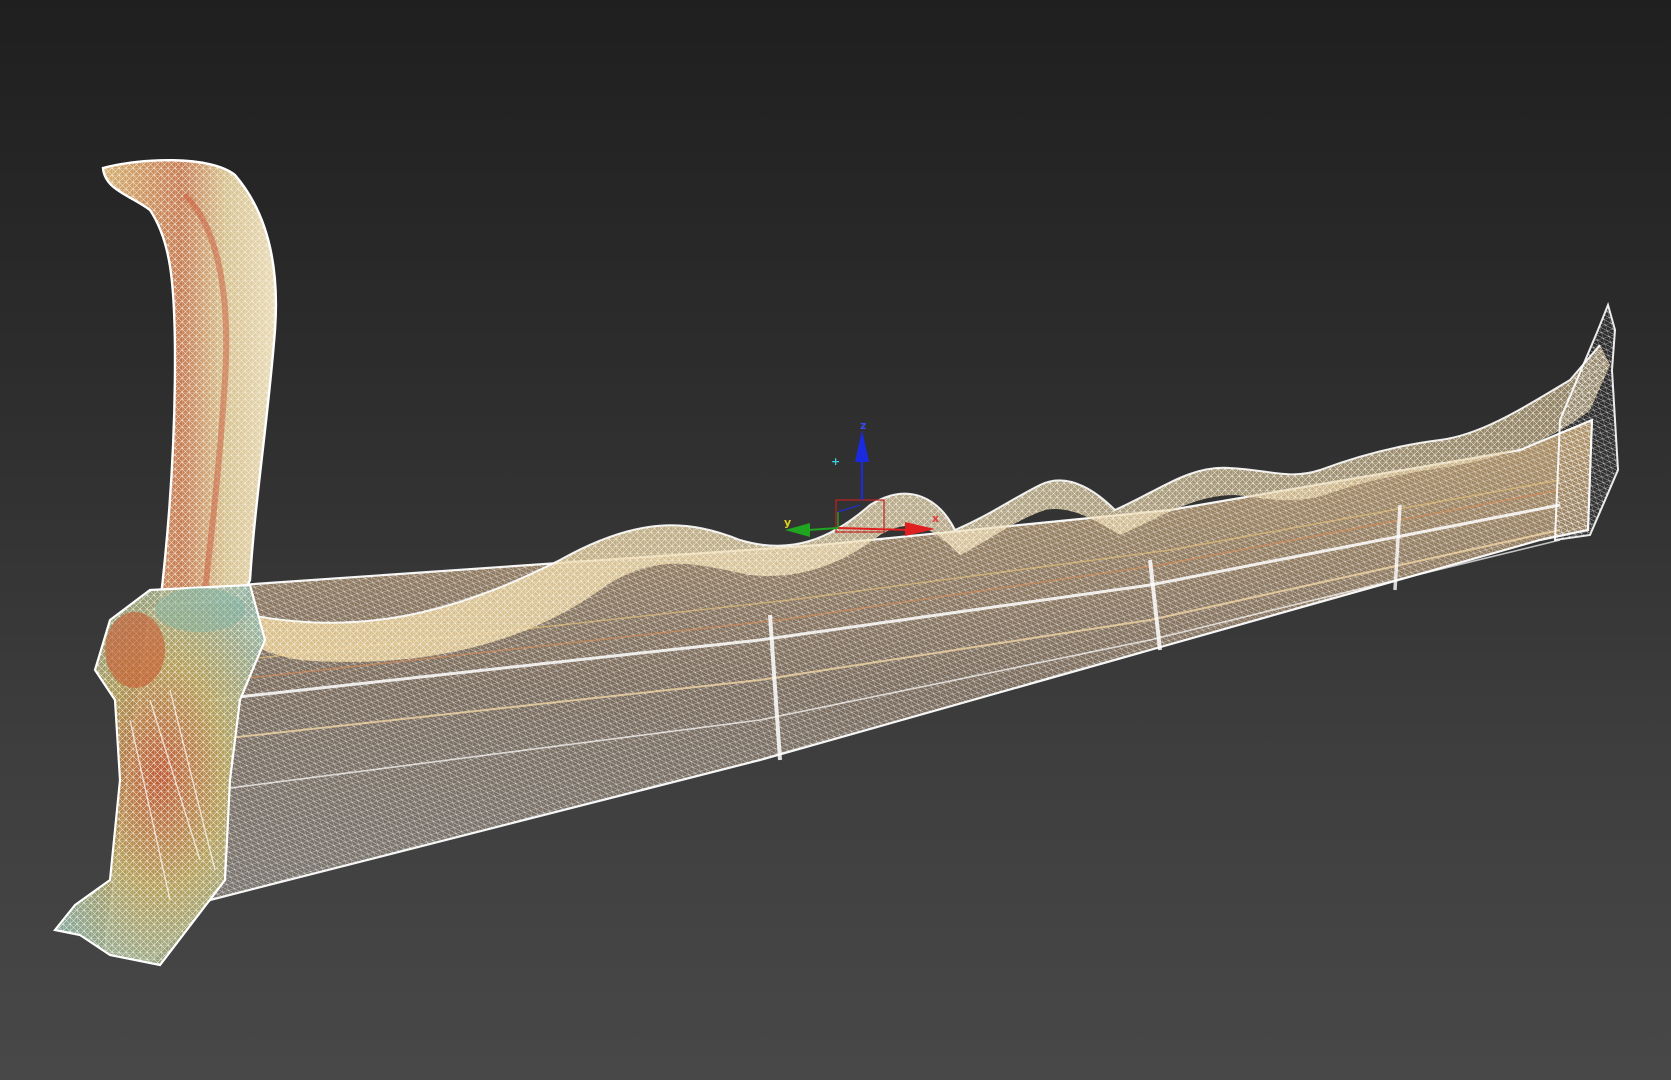  I want to click on y-axis, so click(823, 529).